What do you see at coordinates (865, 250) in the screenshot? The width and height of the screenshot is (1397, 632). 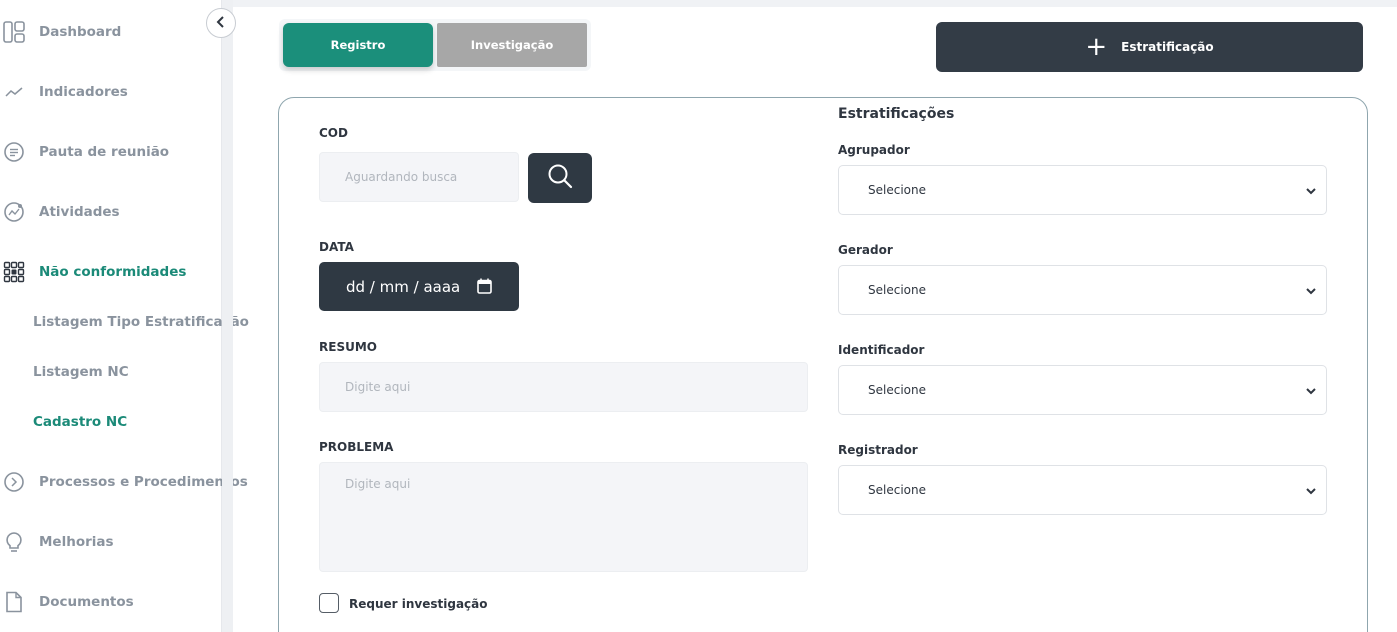 I see `gerador-label: Gerador` at bounding box center [865, 250].